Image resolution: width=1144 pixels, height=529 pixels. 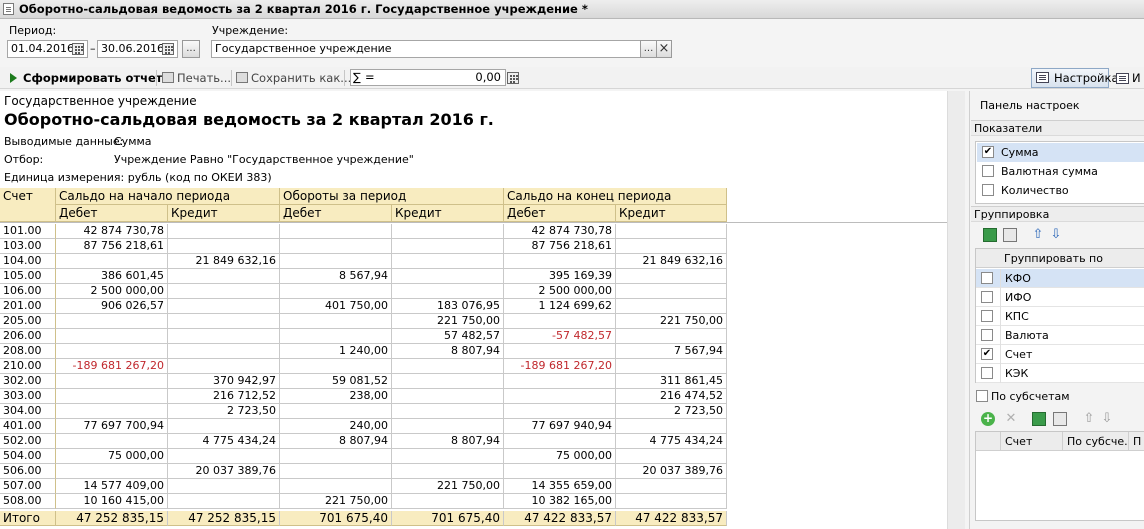 I want to click on total-closing-credit: 47 422 833,57, so click(x=671, y=518).